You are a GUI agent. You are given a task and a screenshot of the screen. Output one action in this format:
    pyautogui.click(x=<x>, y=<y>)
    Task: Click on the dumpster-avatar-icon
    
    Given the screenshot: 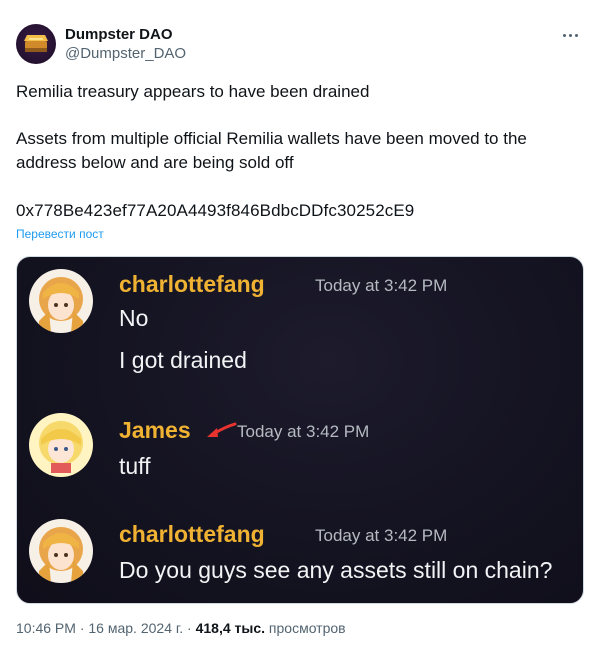 What is the action you would take?
    pyautogui.click(x=36, y=43)
    